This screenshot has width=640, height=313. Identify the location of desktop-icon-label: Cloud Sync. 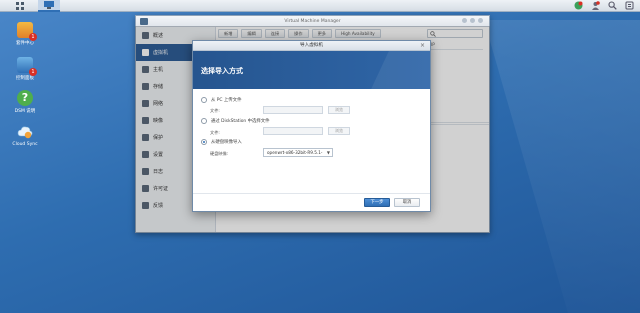
(25, 144).